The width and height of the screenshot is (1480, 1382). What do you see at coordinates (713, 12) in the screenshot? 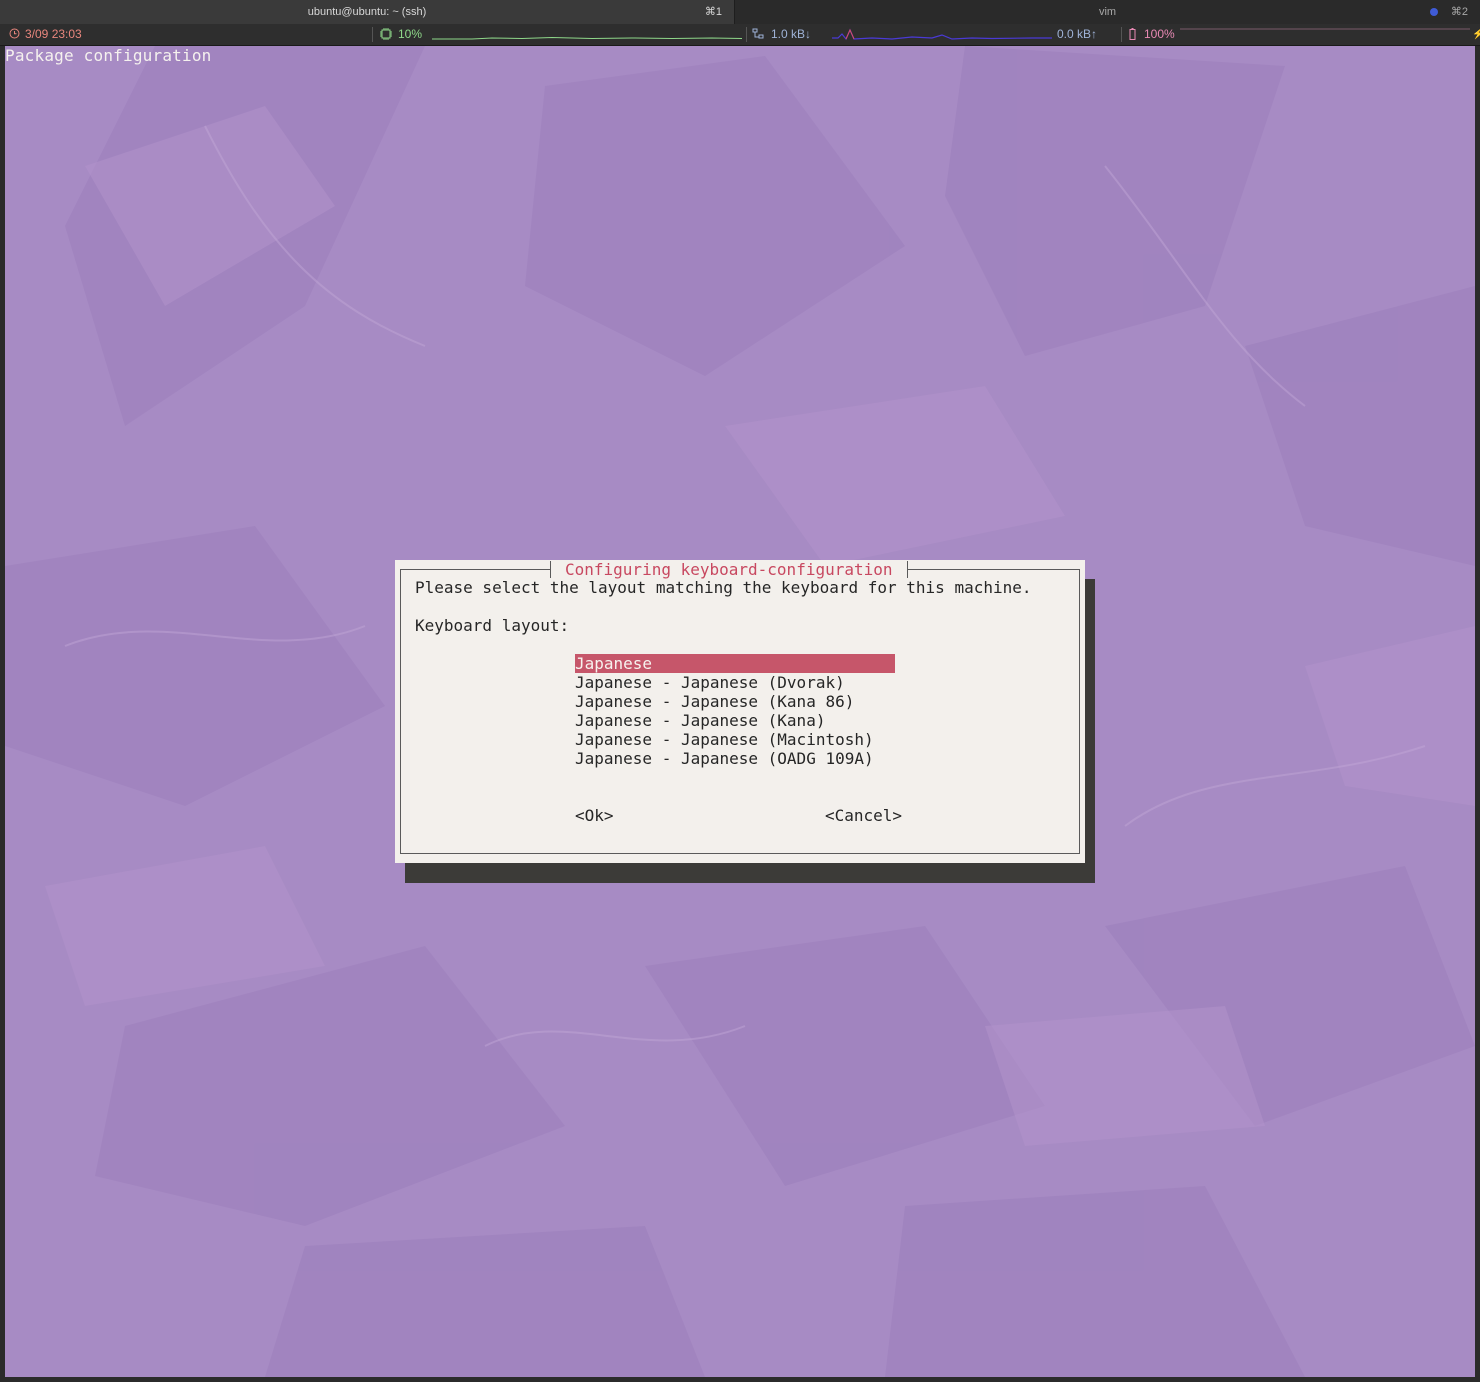
I see `tab-ssh-shortcut: ⌘1` at bounding box center [713, 12].